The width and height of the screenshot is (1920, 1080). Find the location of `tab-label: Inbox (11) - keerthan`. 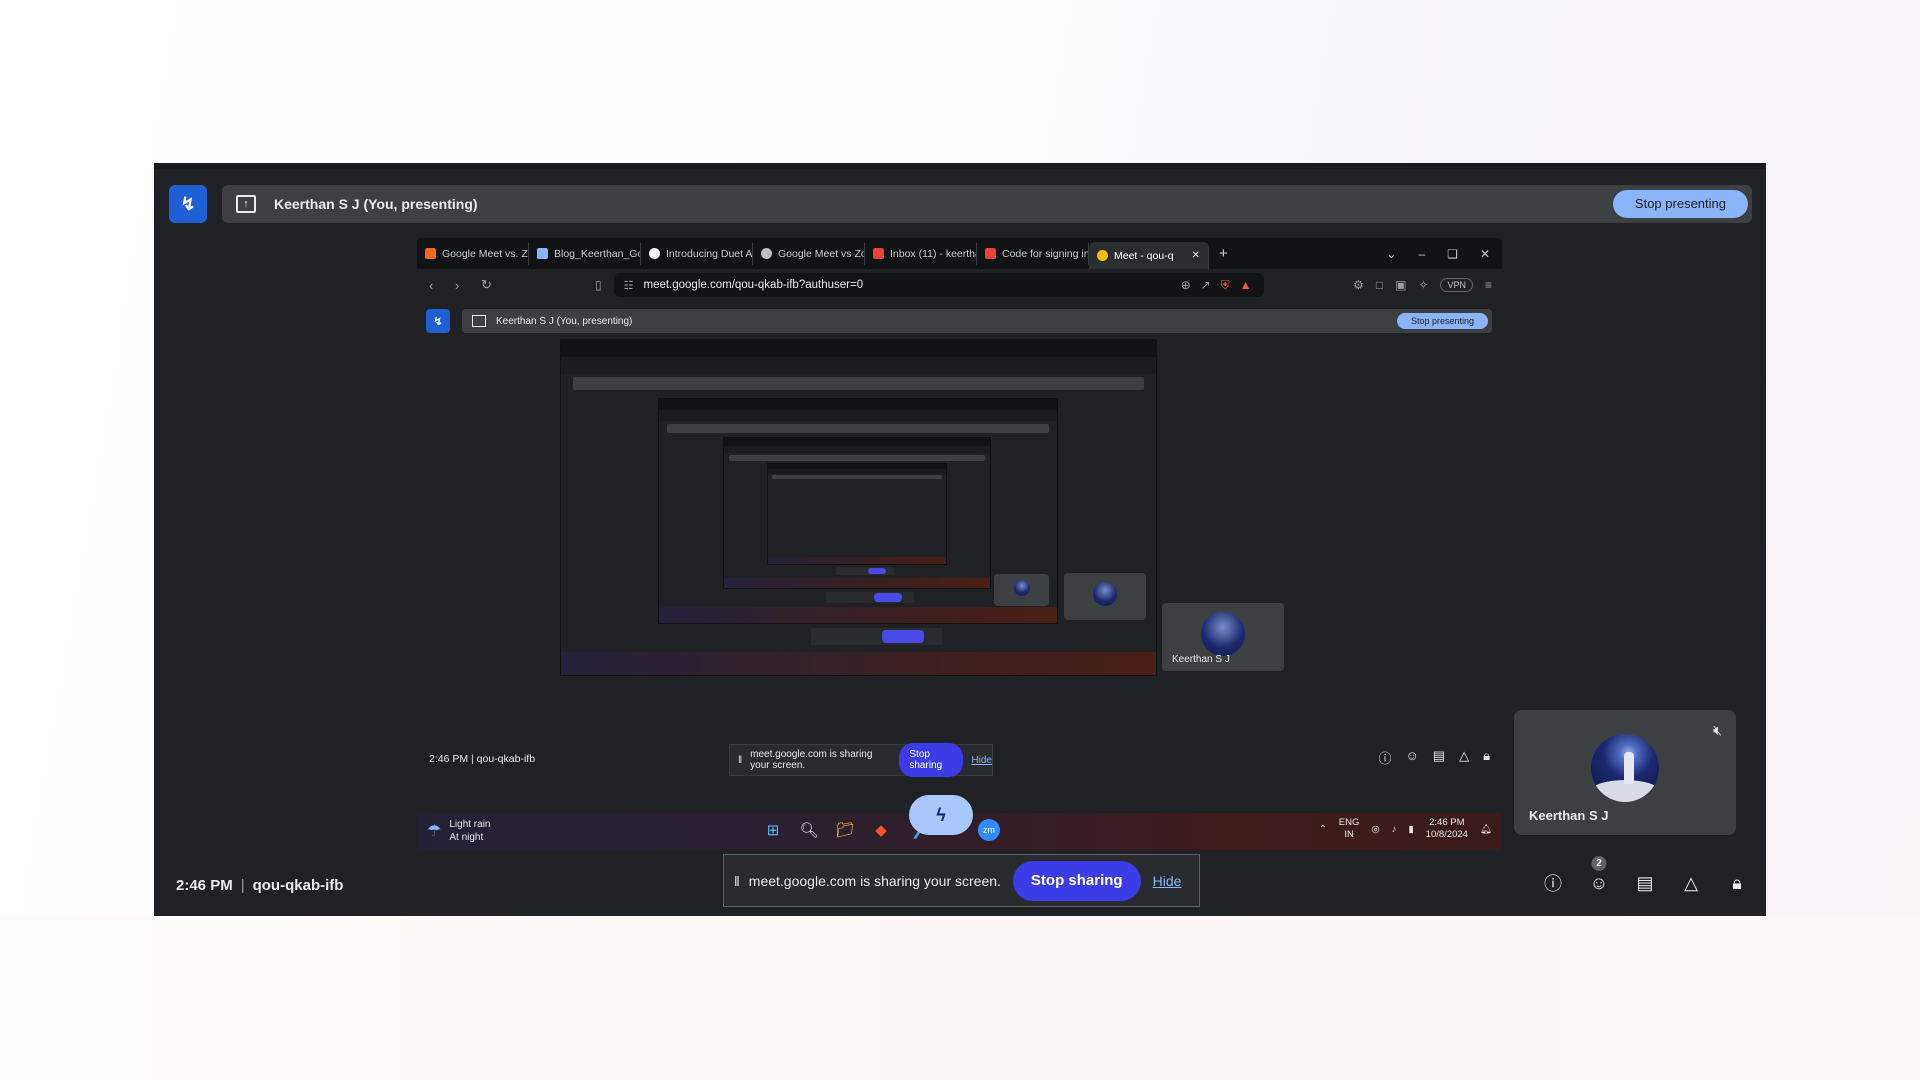

tab-label: Inbox (11) - keerthan is located at coordinates (933, 253).